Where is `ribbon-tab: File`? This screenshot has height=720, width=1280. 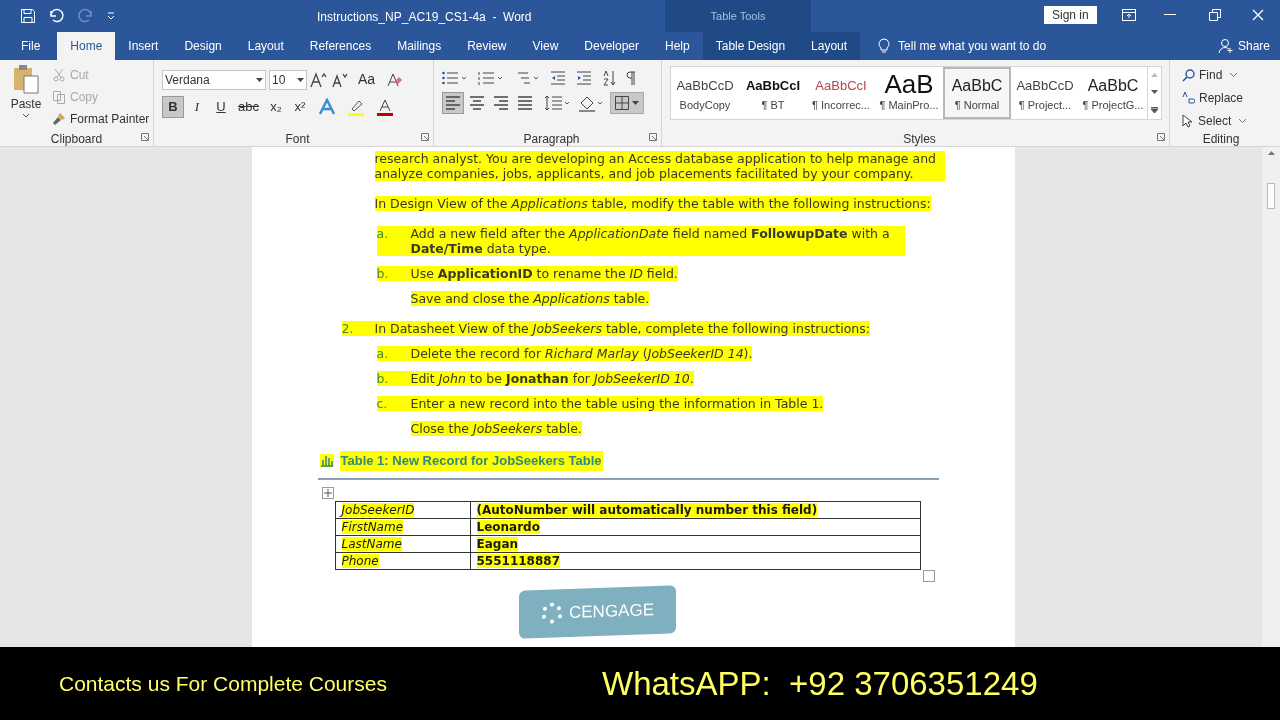
ribbon-tab: File is located at coordinates (31, 46).